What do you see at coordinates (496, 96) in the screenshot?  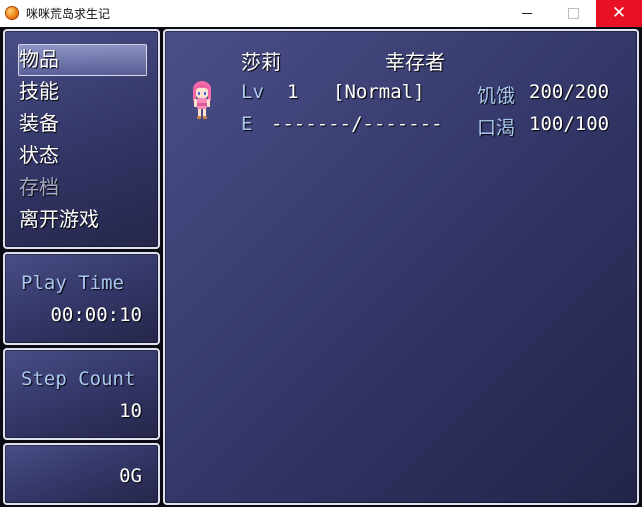 I see `hunger-label: 饥饿` at bounding box center [496, 96].